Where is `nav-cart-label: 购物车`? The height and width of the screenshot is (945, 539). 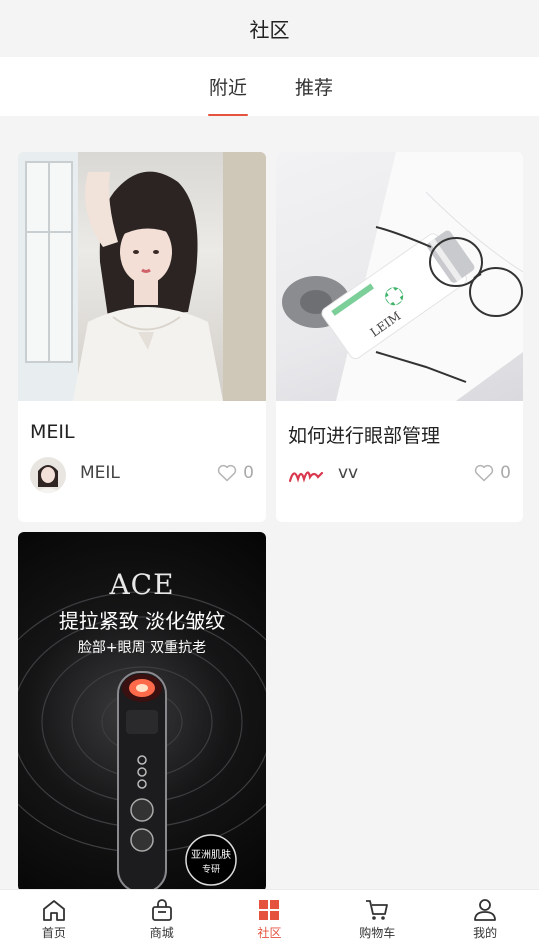 nav-cart-label: 购物车 is located at coordinates (377, 933).